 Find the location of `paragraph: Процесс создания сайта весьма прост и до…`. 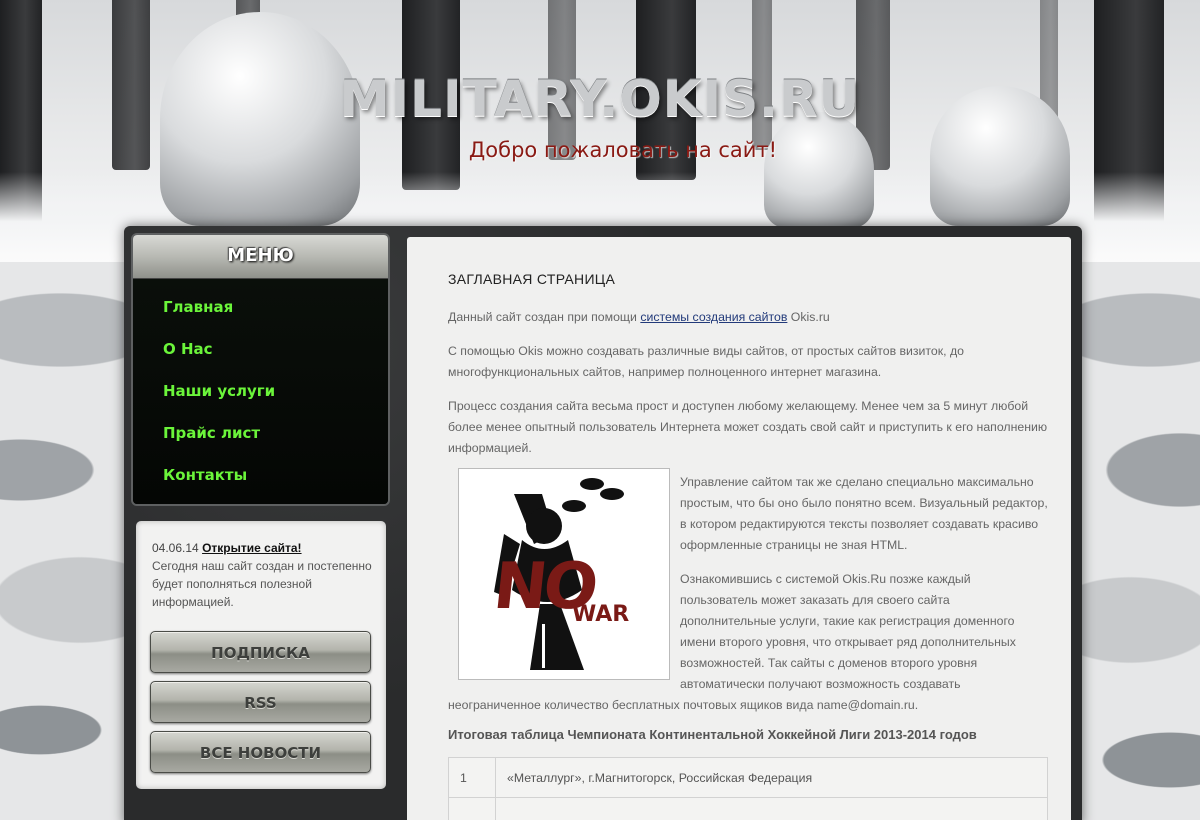

paragraph: Процесс создания сайта весьма прост и до… is located at coordinates (748, 427).